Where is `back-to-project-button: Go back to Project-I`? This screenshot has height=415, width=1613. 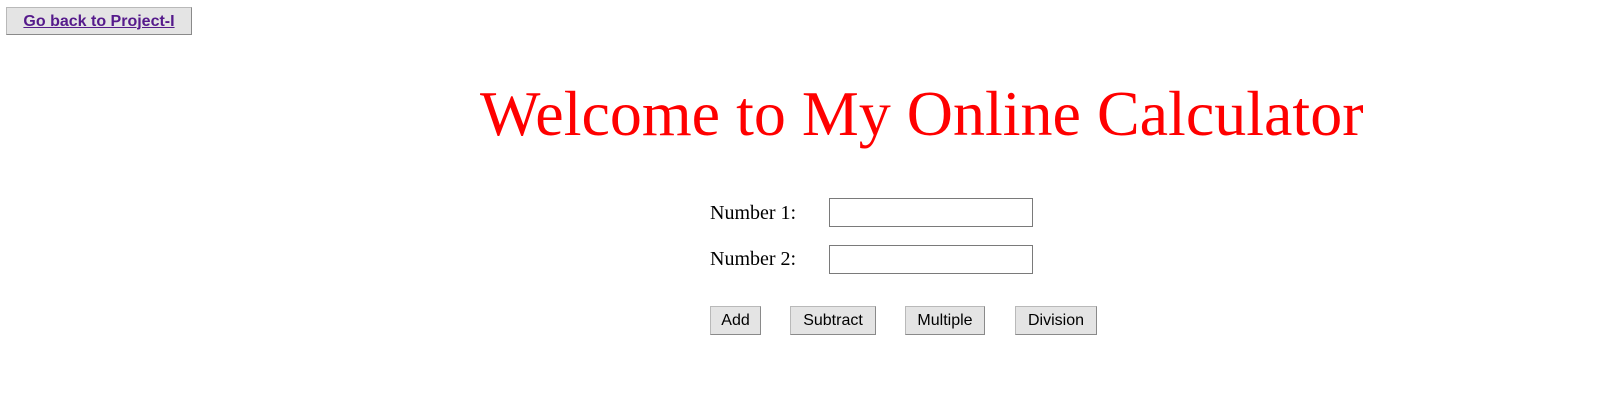 back-to-project-button: Go back to Project-I is located at coordinates (99, 21).